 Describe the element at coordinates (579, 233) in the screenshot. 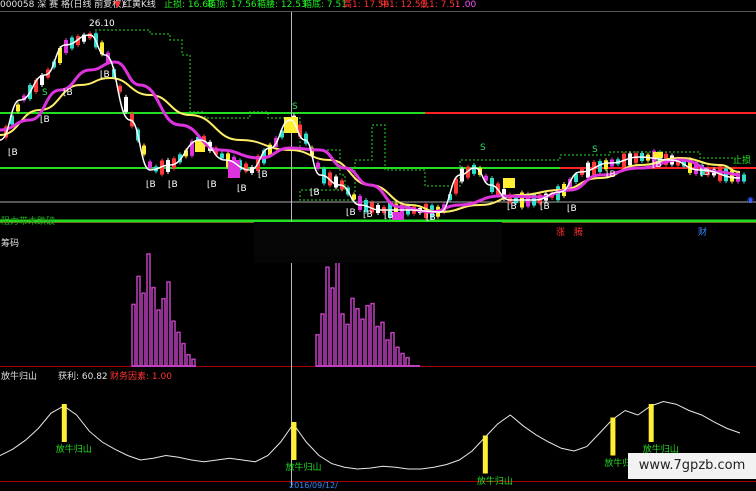

I see `event-rise-label: 腾` at that location.